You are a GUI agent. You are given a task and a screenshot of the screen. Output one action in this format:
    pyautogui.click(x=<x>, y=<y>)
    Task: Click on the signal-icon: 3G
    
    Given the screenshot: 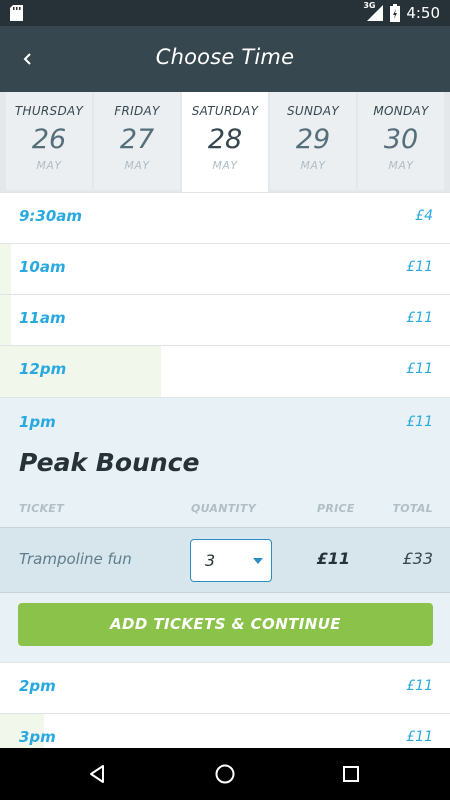 What is the action you would take?
    pyautogui.click(x=373, y=11)
    